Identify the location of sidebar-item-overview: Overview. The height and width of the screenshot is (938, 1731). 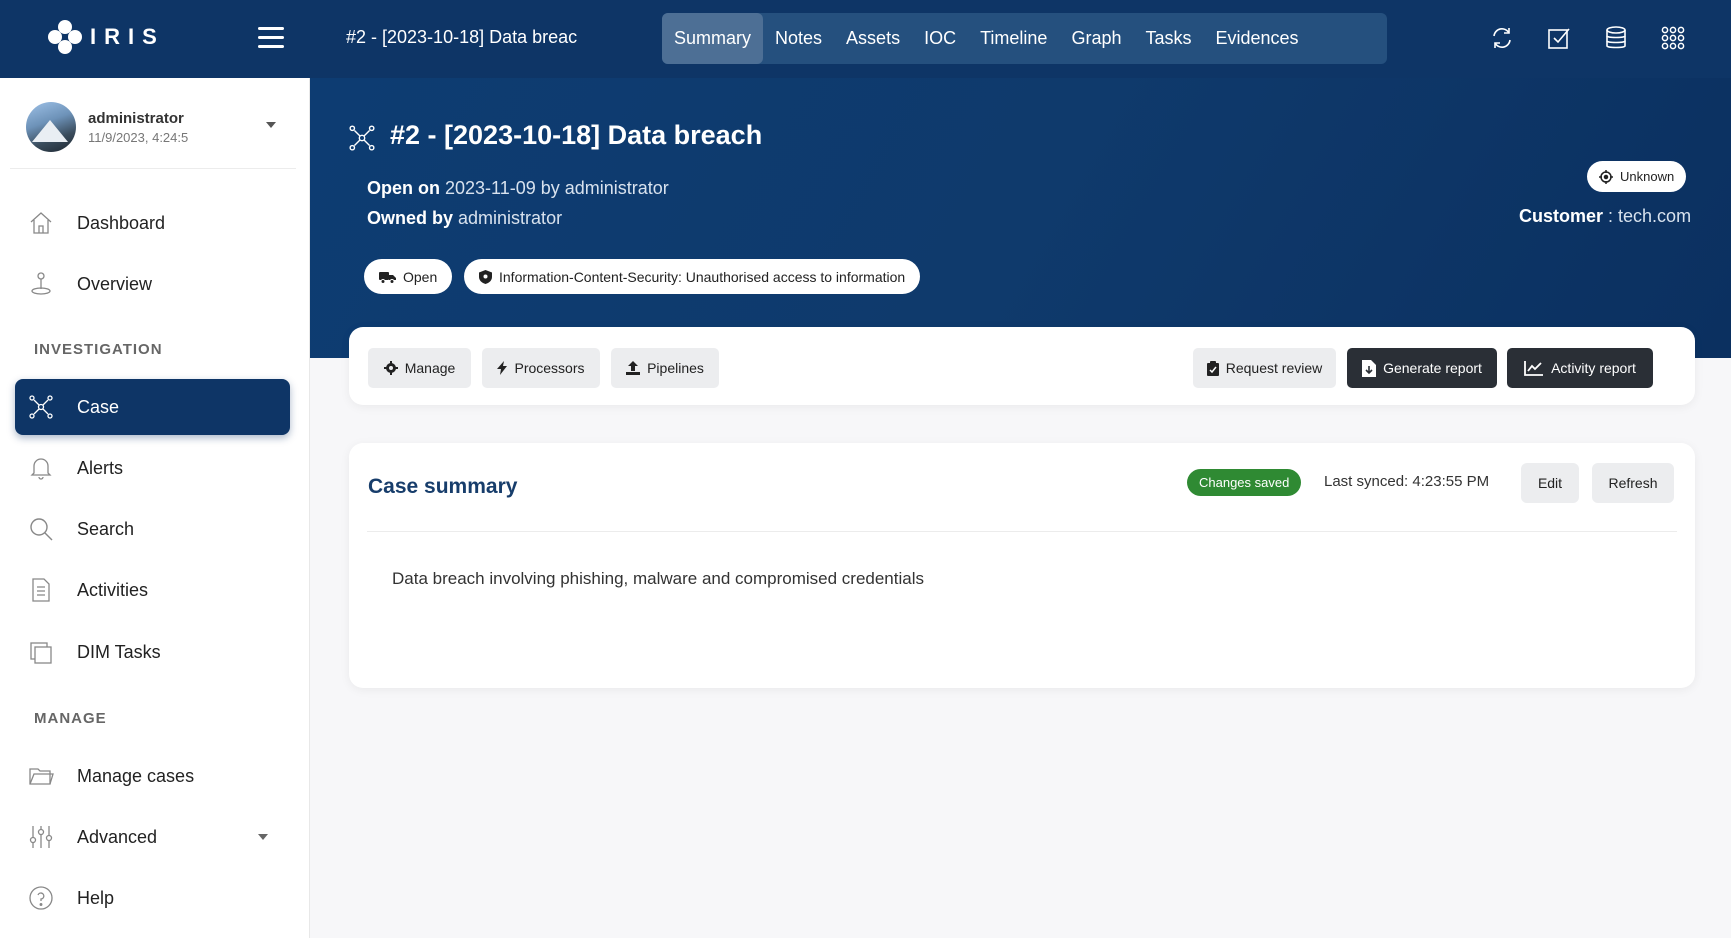
(152, 284).